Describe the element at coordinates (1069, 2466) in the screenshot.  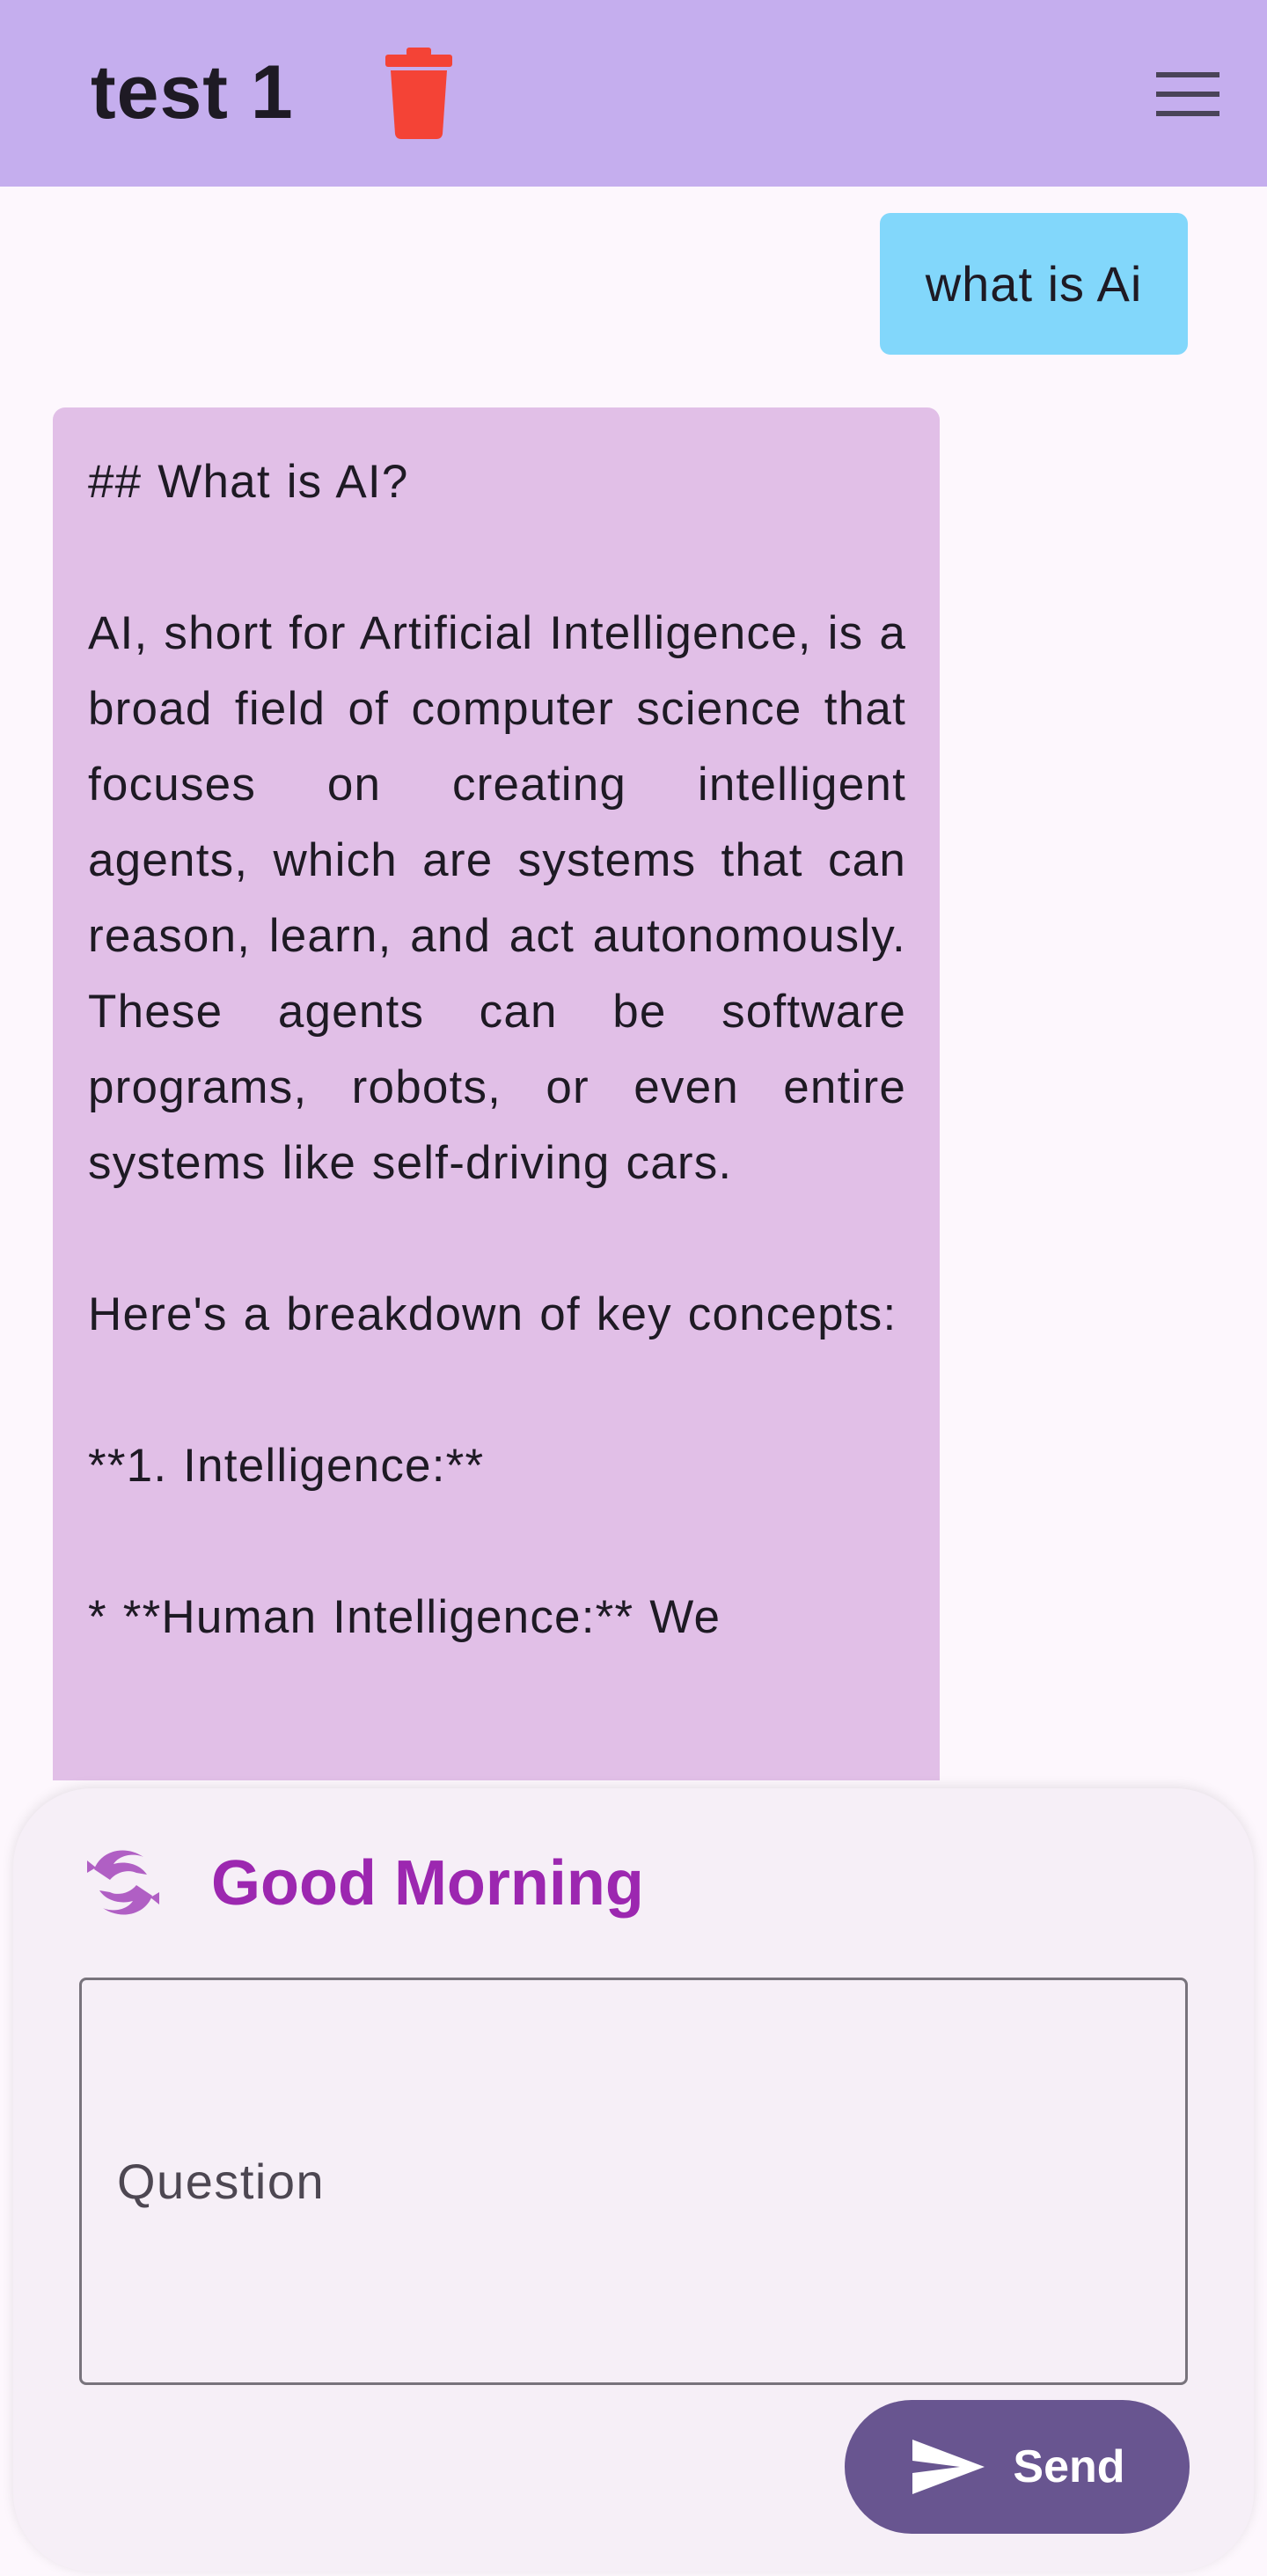
I see `send-button-label: Send` at that location.